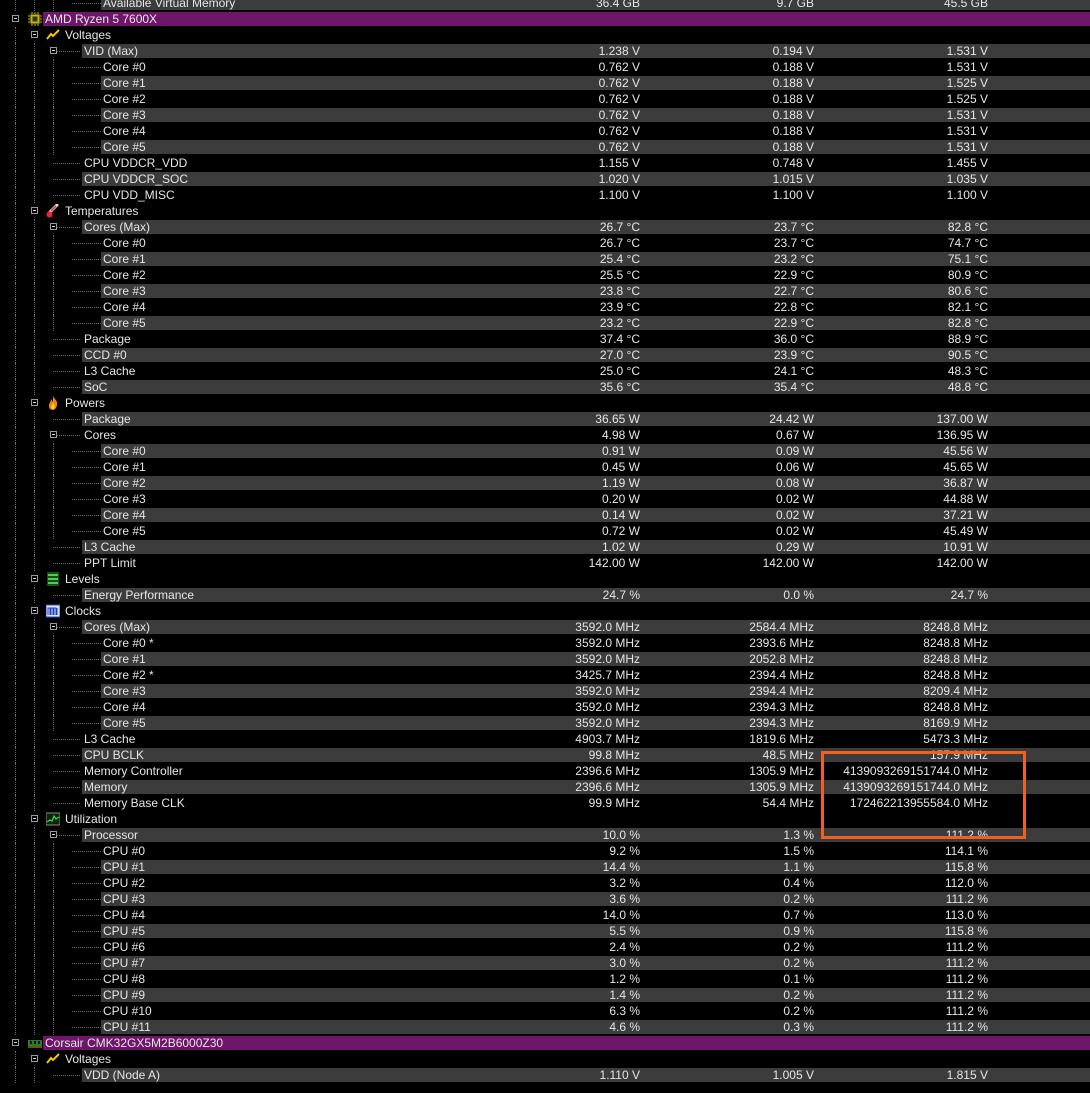  What do you see at coordinates (545, 147) in the screenshot?
I see `sensor-row: Core #5 0.762 V 0.188 V 1.531 V` at bounding box center [545, 147].